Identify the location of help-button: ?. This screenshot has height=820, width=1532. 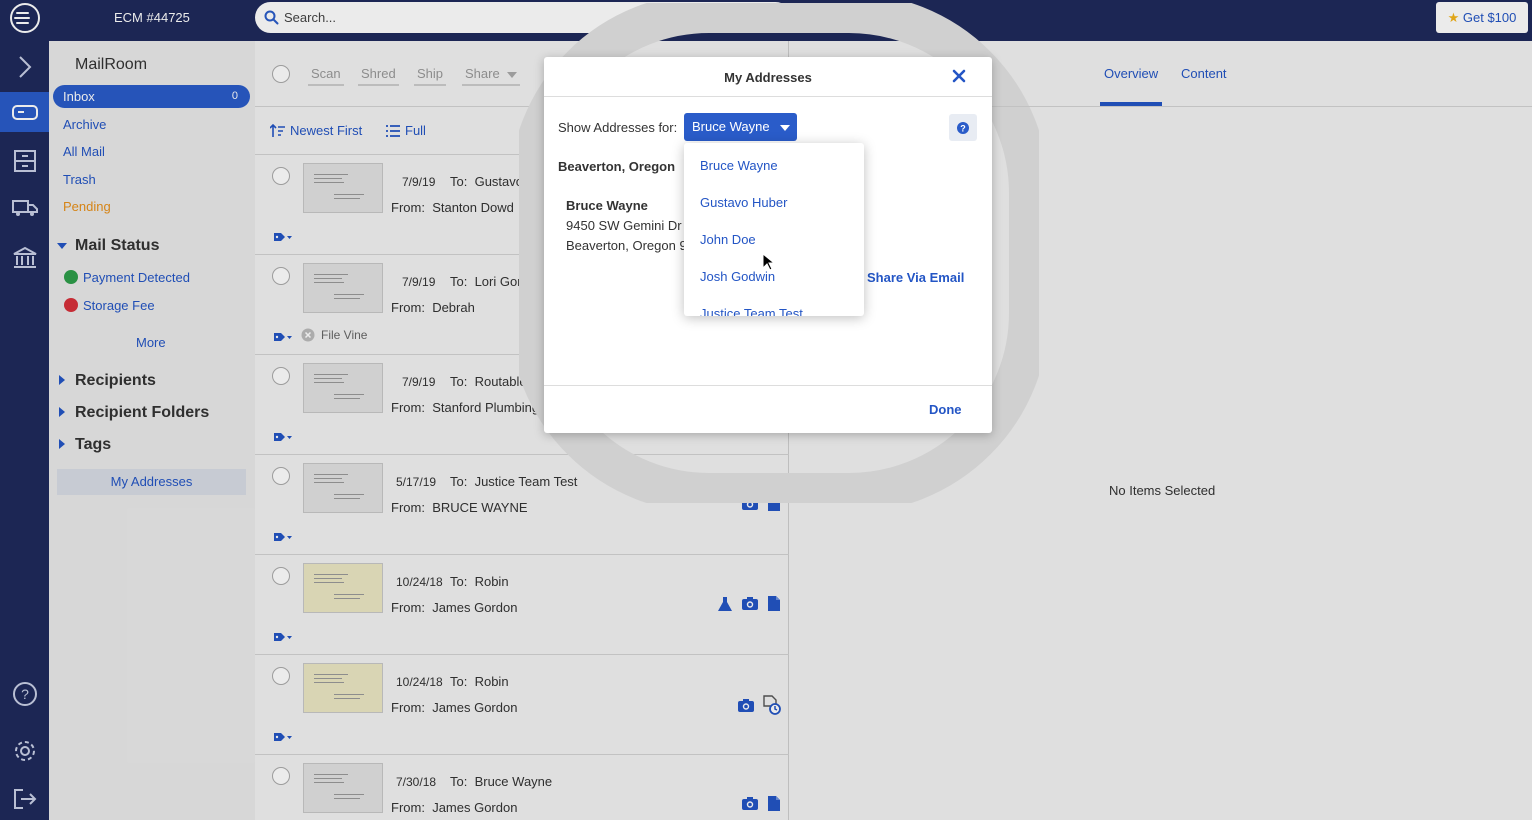
(963, 127).